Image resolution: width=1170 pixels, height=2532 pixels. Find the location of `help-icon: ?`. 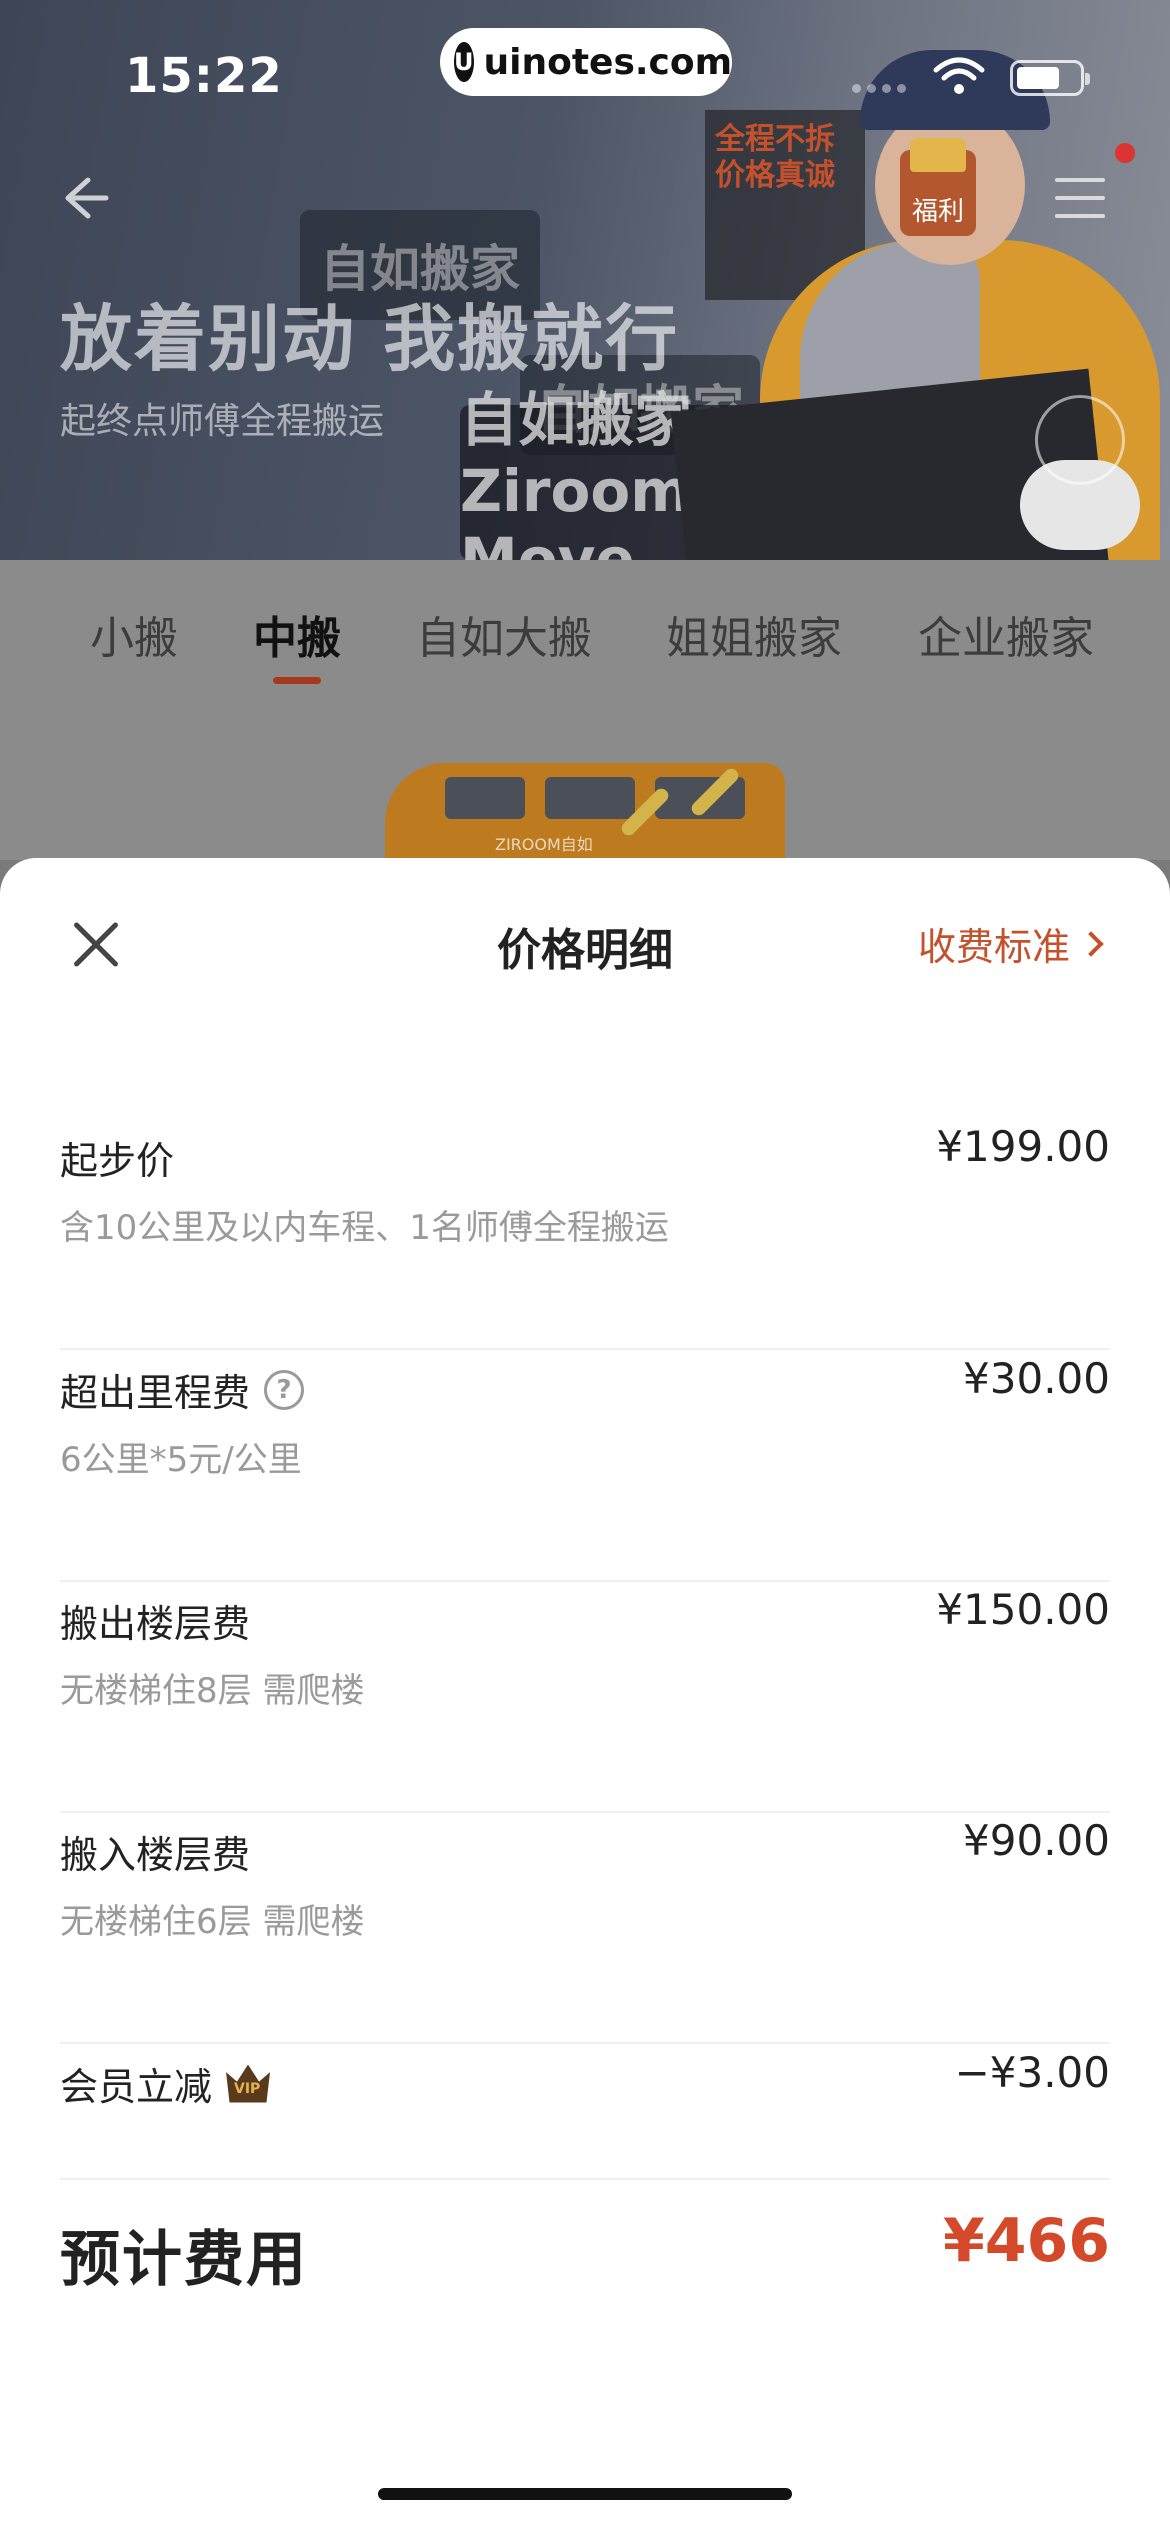

help-icon: ? is located at coordinates (284, 1389).